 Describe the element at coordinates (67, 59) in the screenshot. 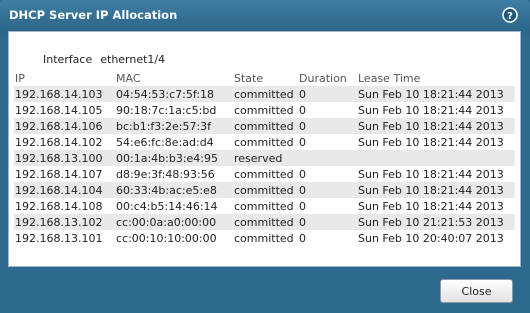

I see `interface-label: Interface` at that location.